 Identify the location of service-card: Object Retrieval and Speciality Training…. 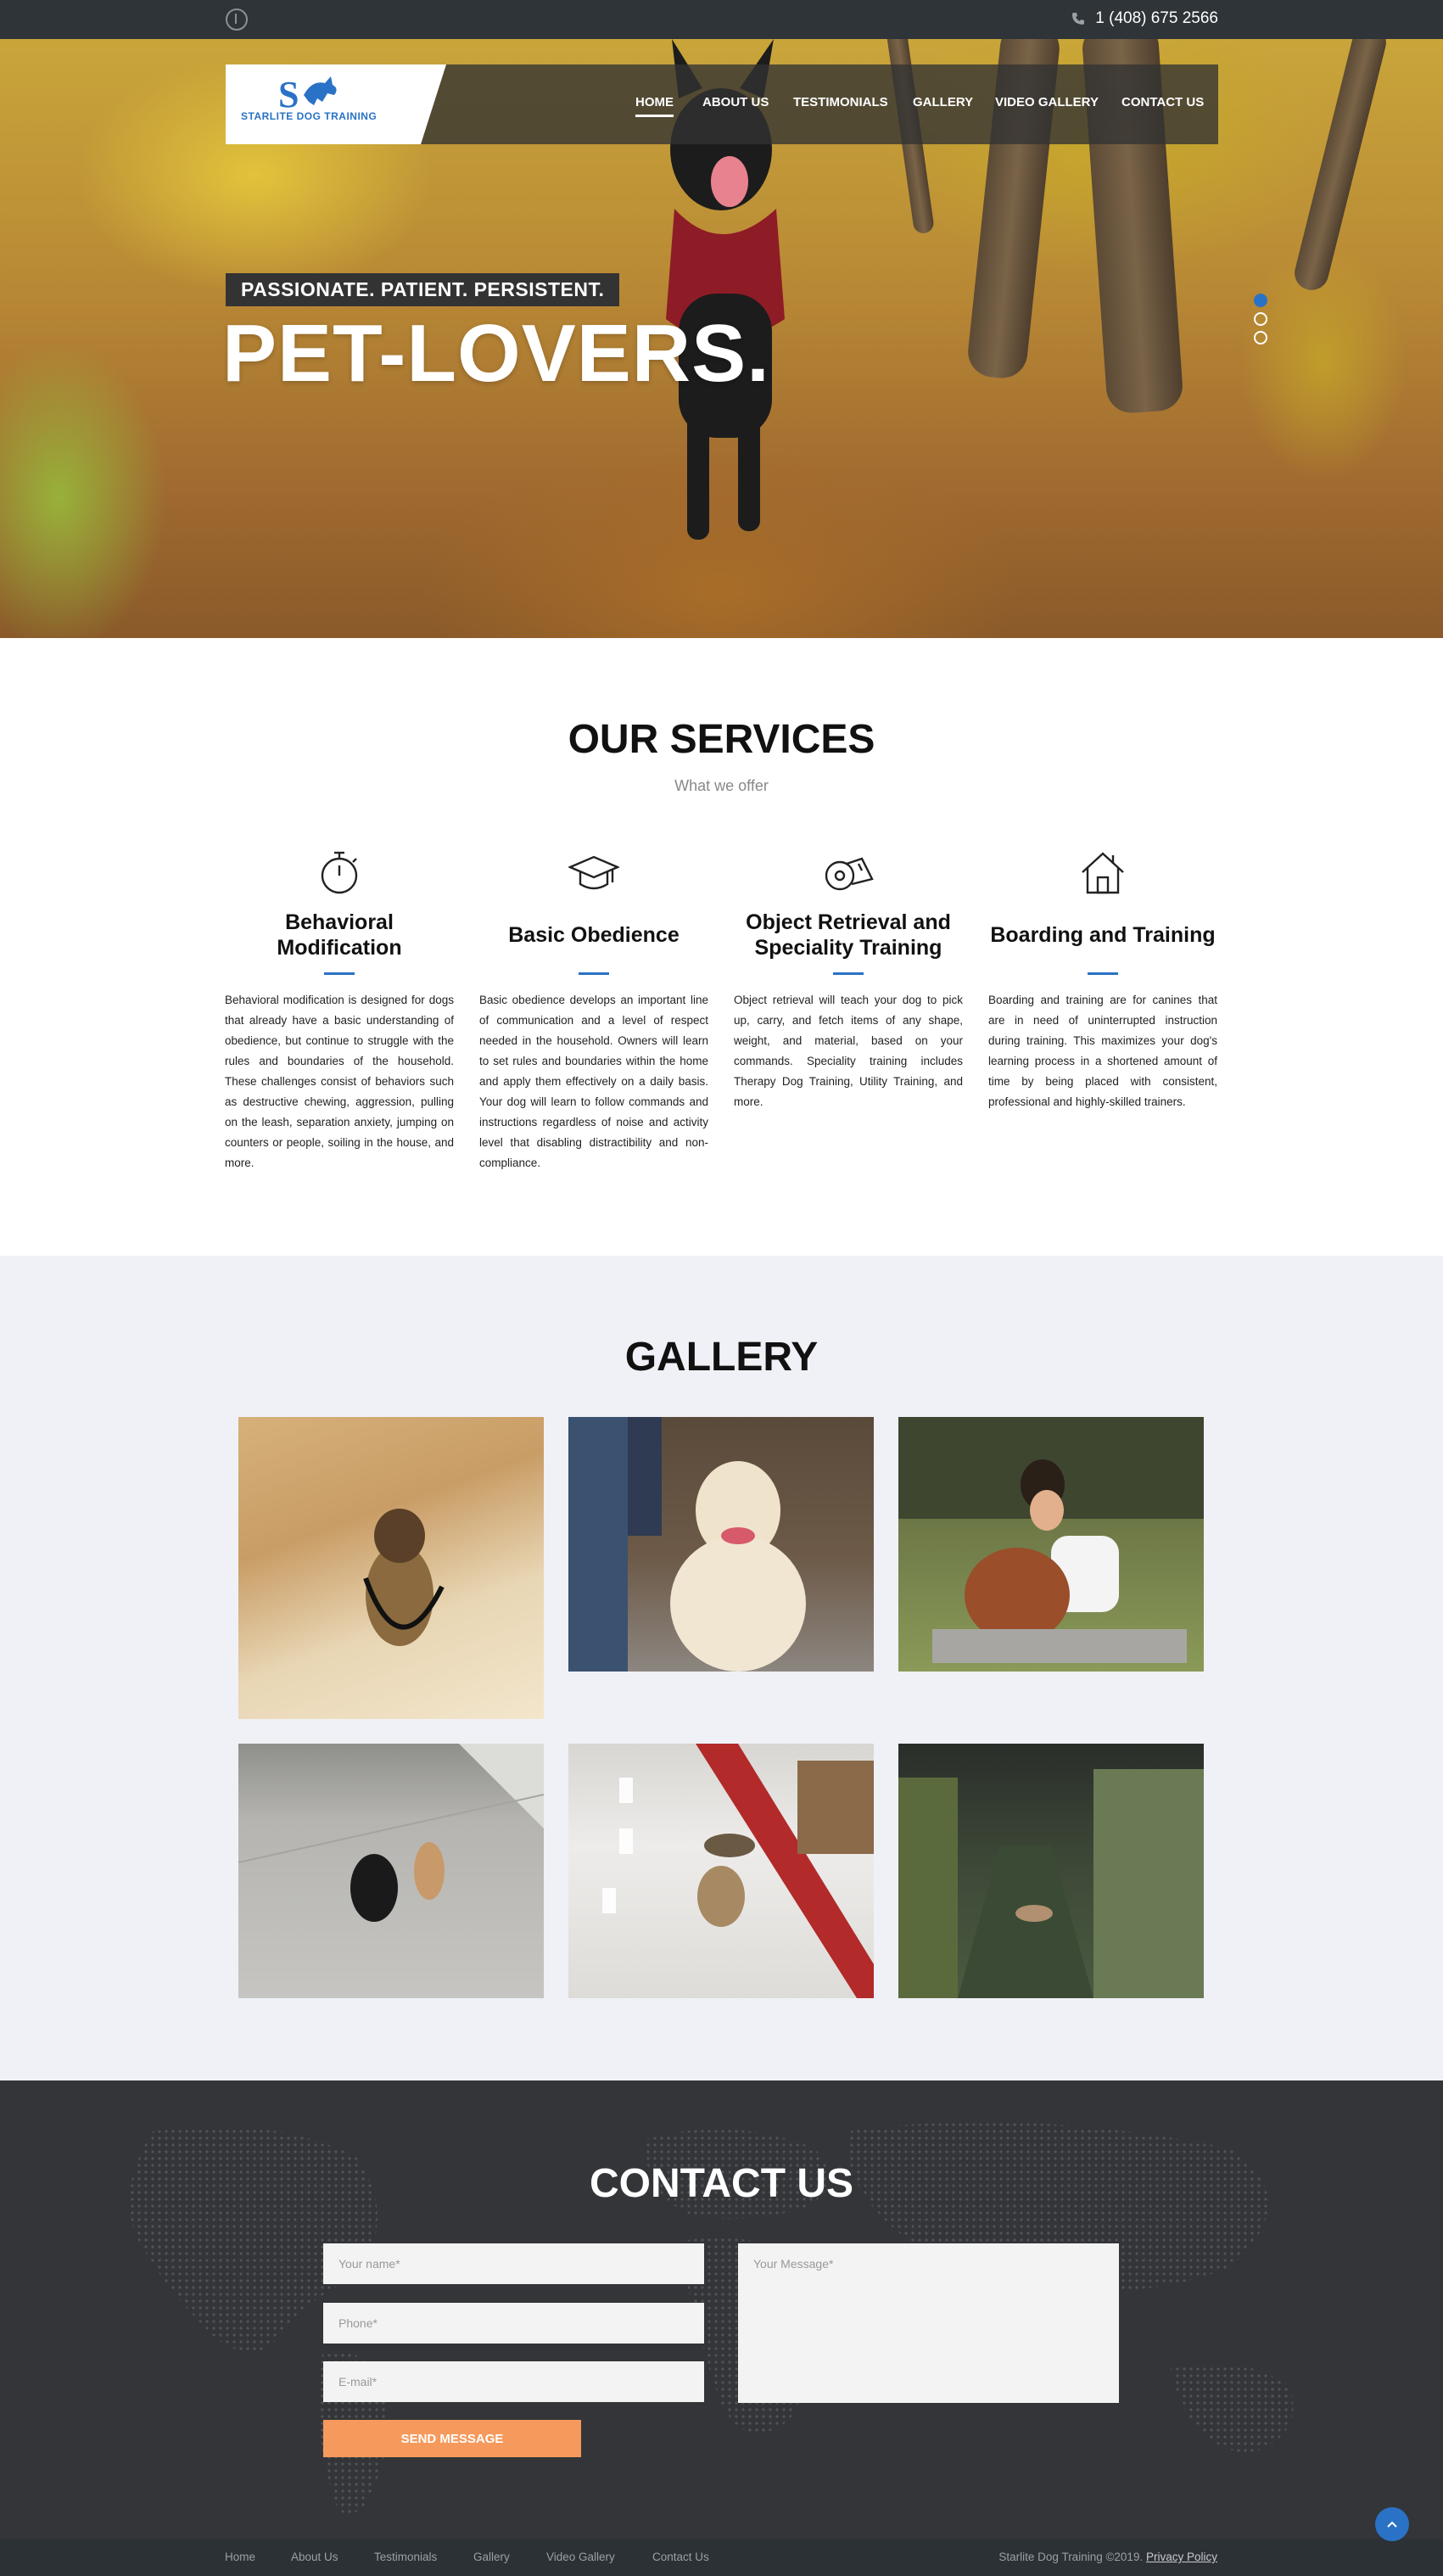
(848, 979).